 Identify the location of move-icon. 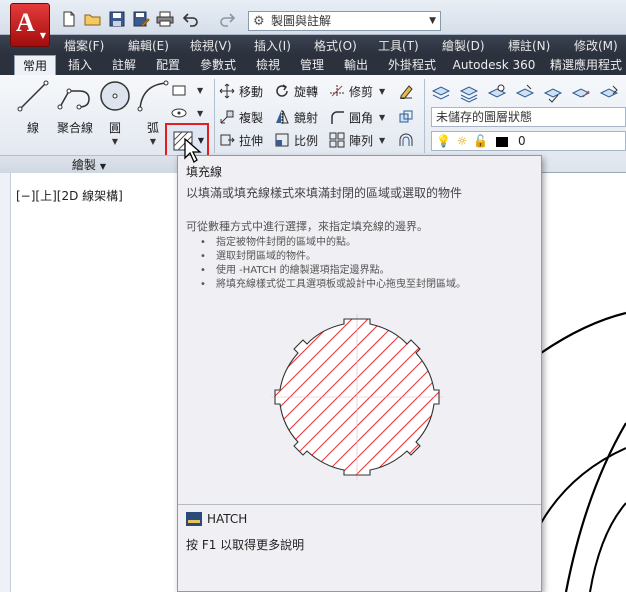
(227, 91).